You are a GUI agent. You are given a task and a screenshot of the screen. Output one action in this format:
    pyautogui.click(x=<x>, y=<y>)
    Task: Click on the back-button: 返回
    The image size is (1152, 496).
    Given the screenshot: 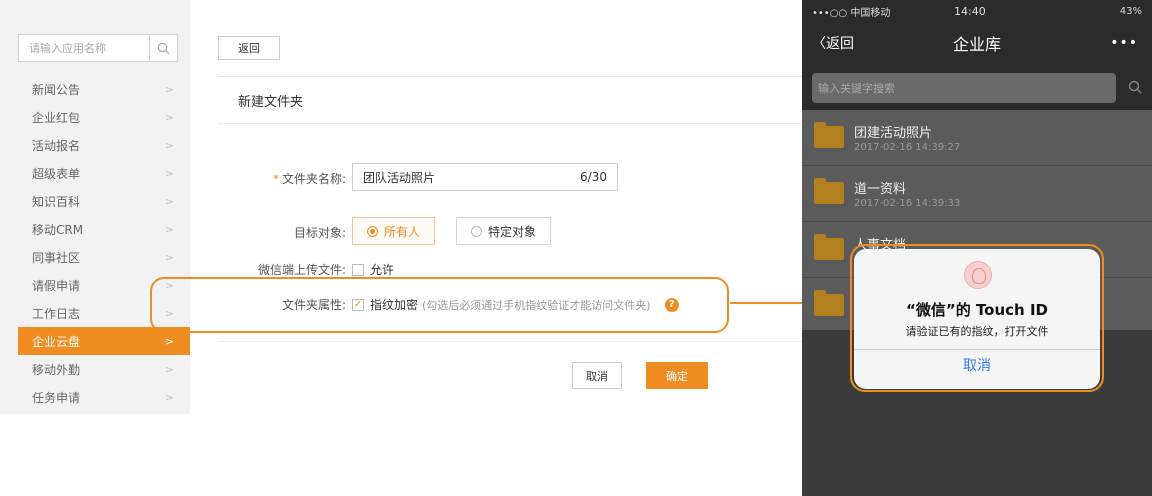 What is the action you would take?
    pyautogui.click(x=249, y=48)
    